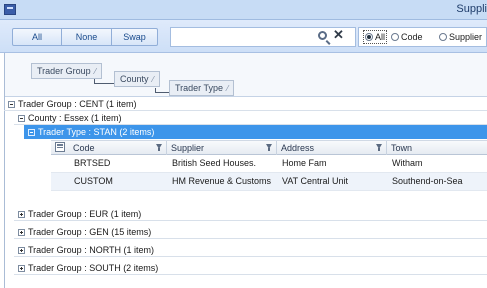  I want to click on group-row-south: Trader Group : SOUTH (2 items), so click(250, 268).